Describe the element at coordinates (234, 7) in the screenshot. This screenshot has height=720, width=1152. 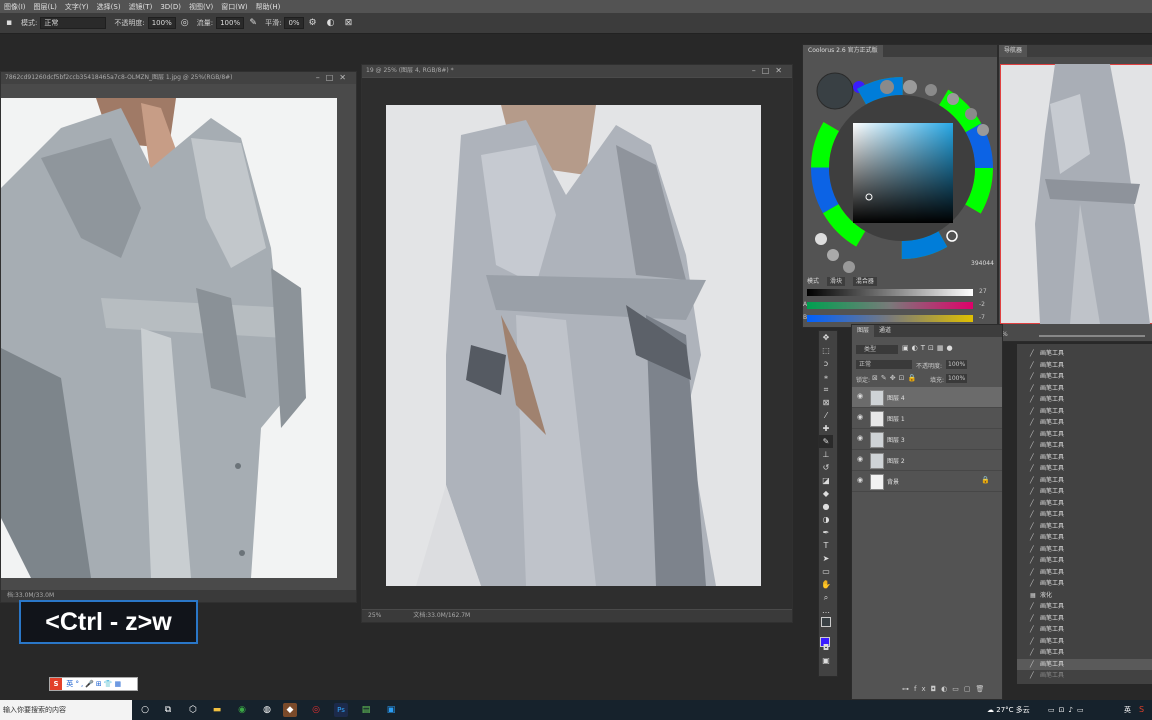
I see `menu-window: 窗口(W)` at that location.